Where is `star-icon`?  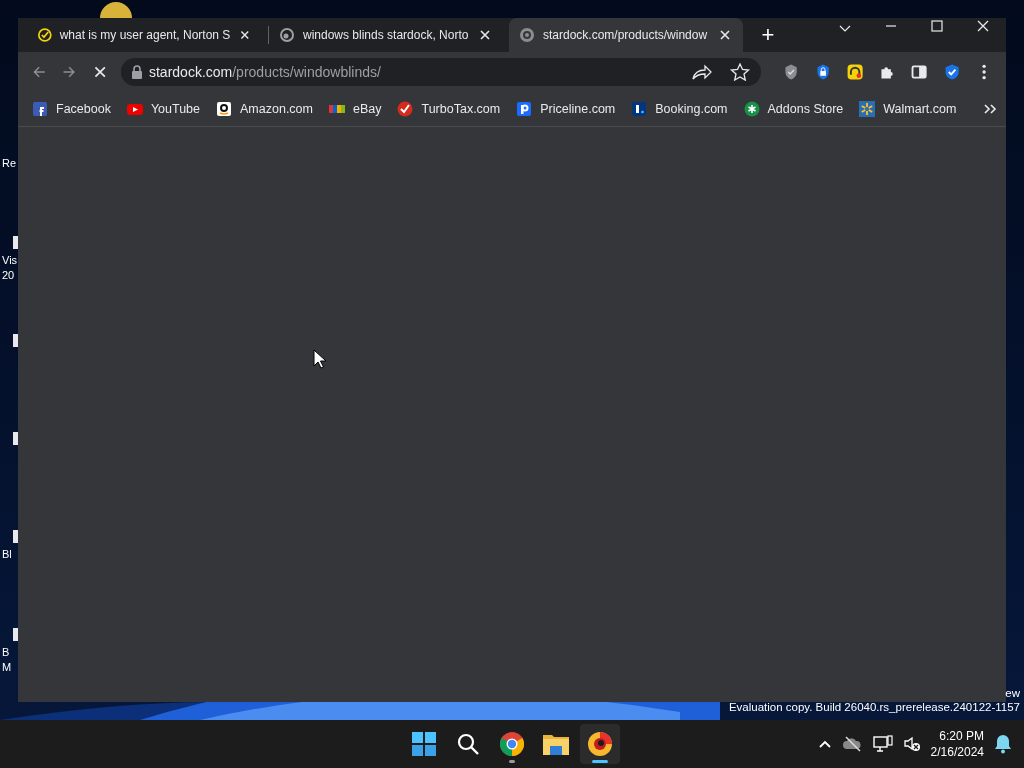
star-icon is located at coordinates (740, 72).